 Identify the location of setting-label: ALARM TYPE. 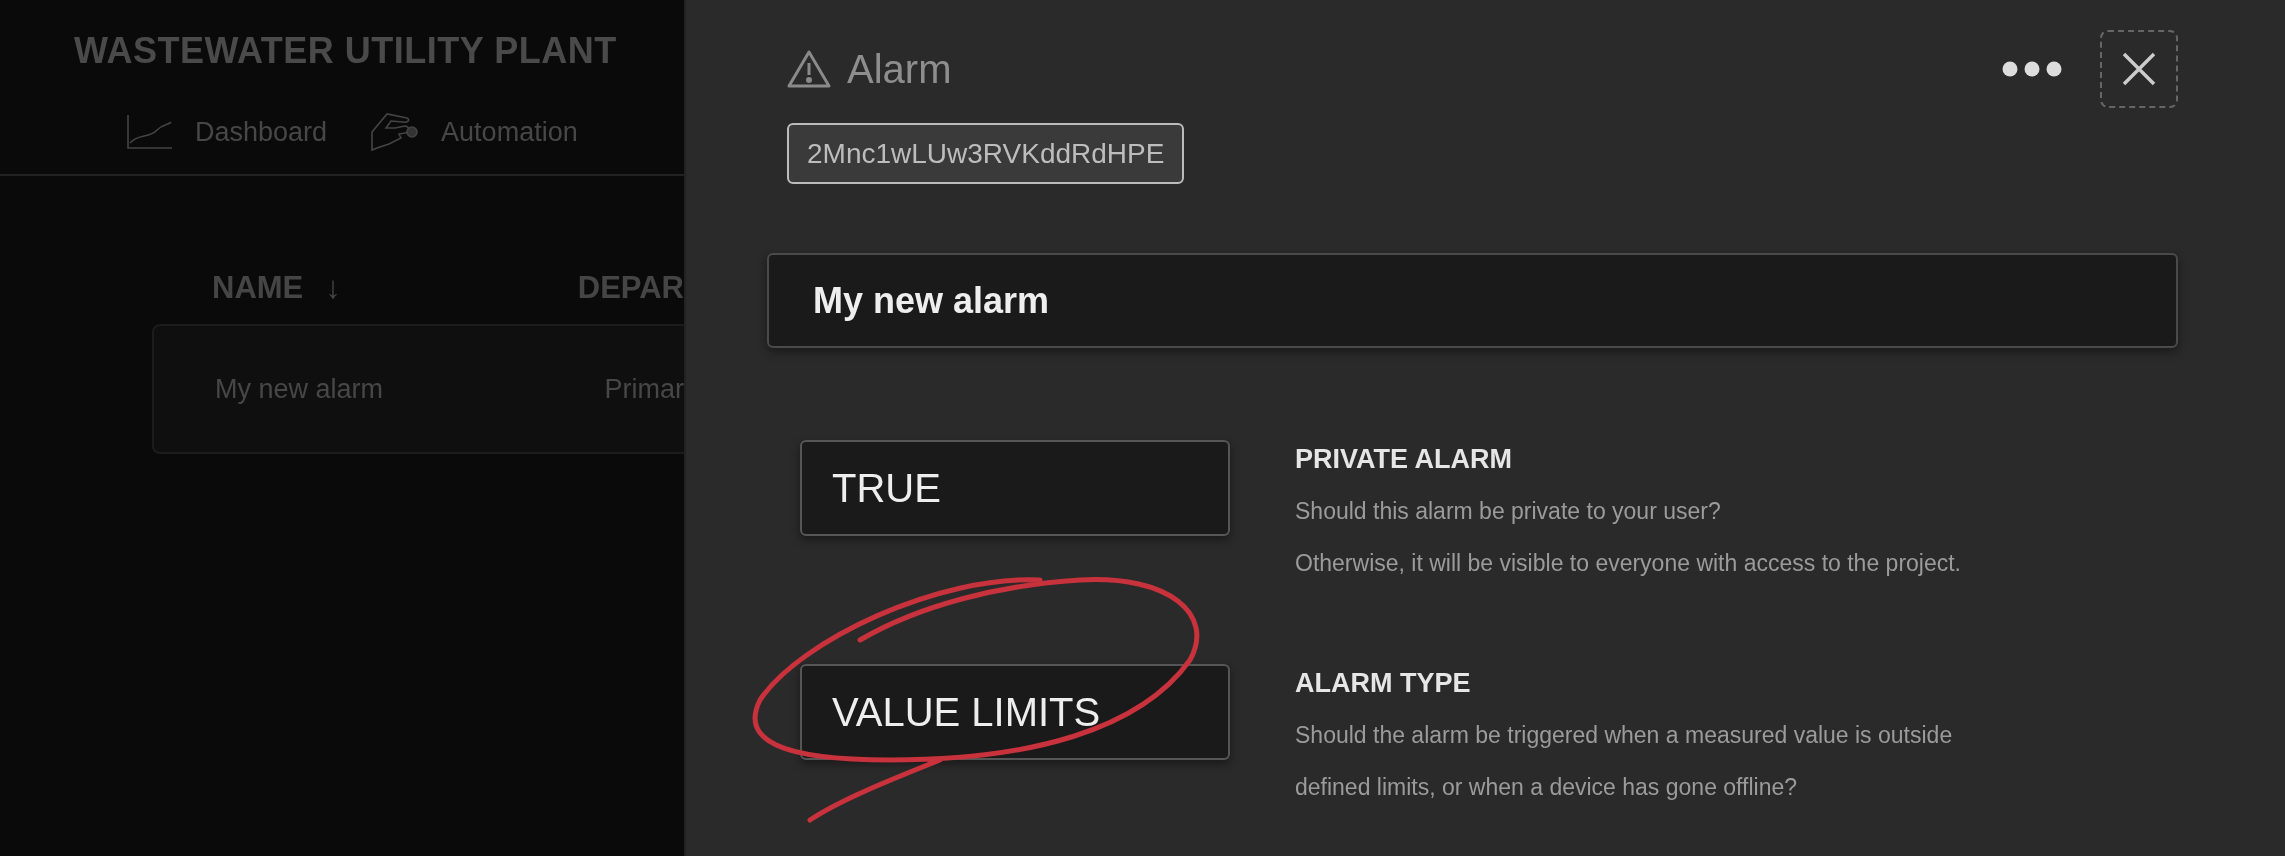
(1383, 683).